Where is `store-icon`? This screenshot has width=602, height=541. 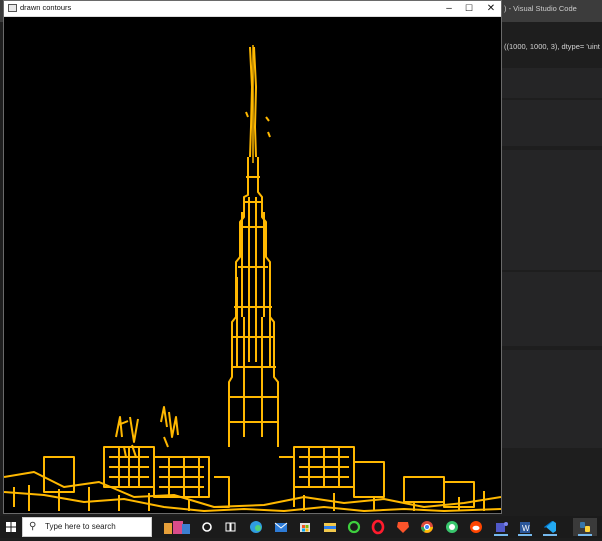 store-icon is located at coordinates (305, 527).